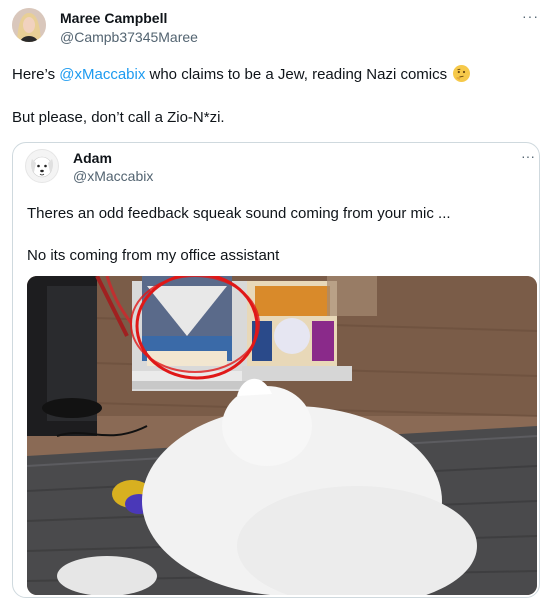 The height and width of the screenshot is (602, 551). Describe the element at coordinates (113, 176) in the screenshot. I see `quoted-author-handle: @xMaccabix` at that location.